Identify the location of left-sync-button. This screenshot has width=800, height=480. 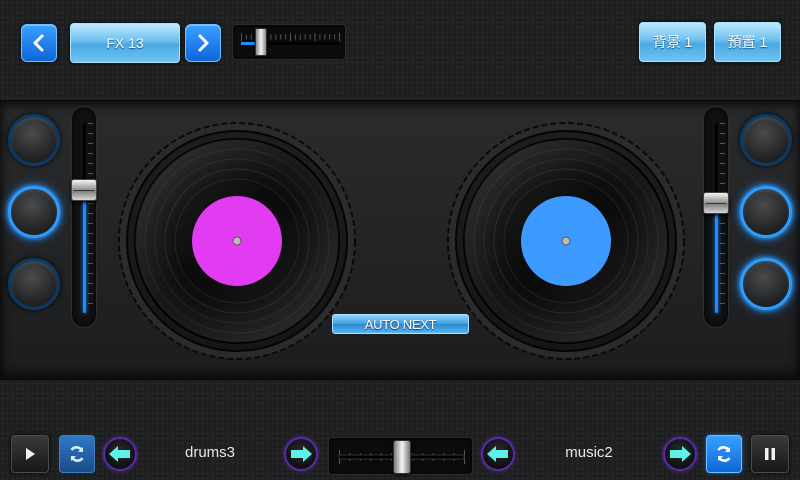
(77, 454).